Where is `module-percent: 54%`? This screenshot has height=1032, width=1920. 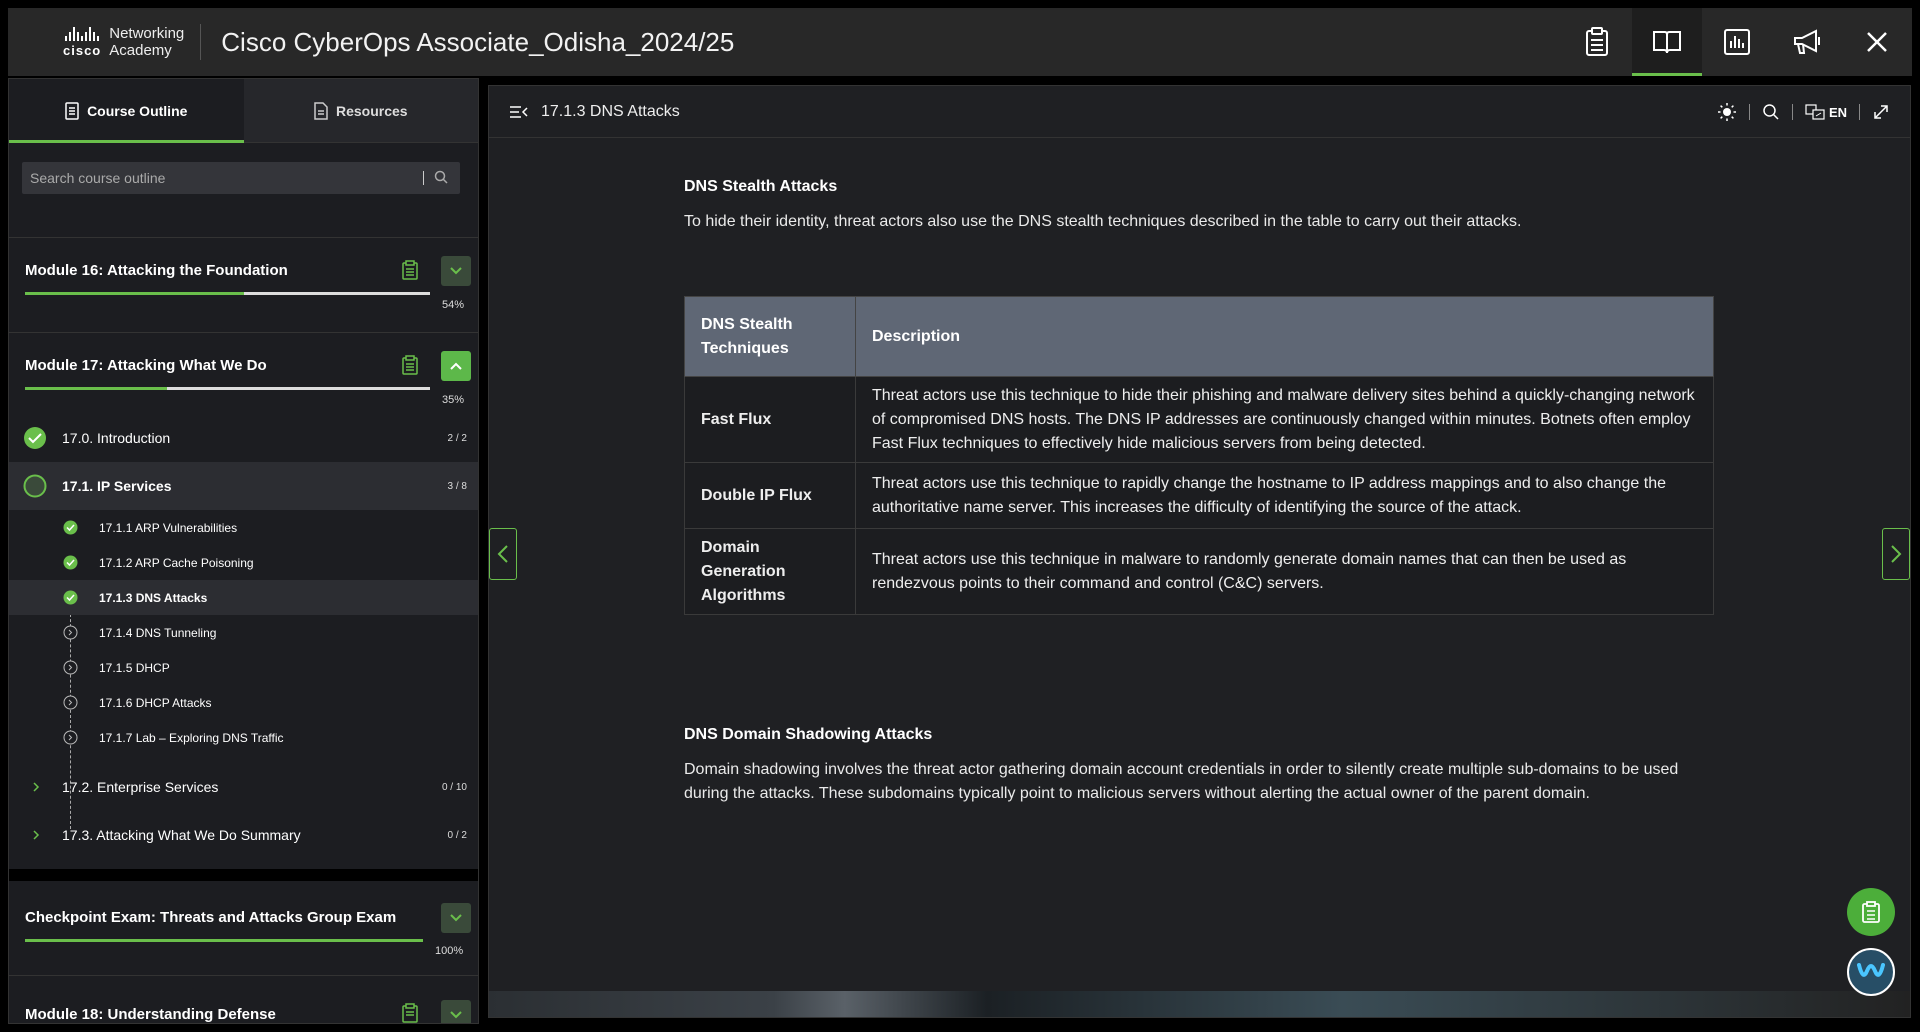
module-percent: 54% is located at coordinates (453, 305).